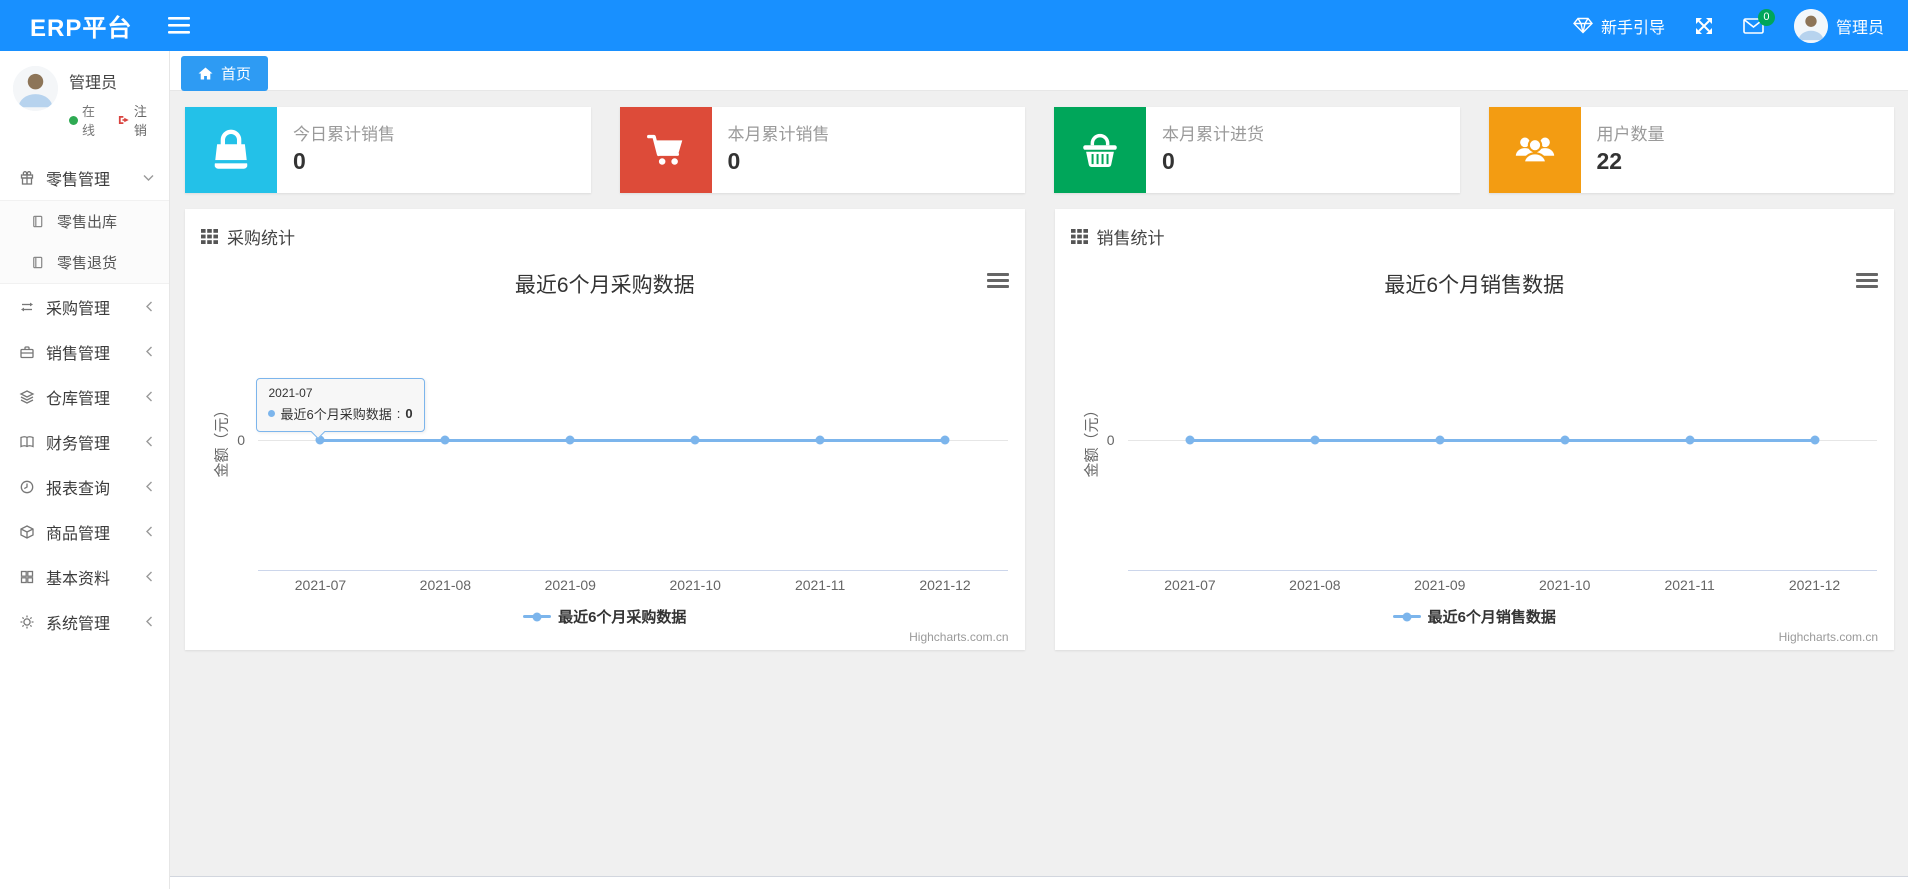 The width and height of the screenshot is (1908, 889). What do you see at coordinates (1630, 134) in the screenshot?
I see `stat-card-label: 用户数量` at bounding box center [1630, 134].